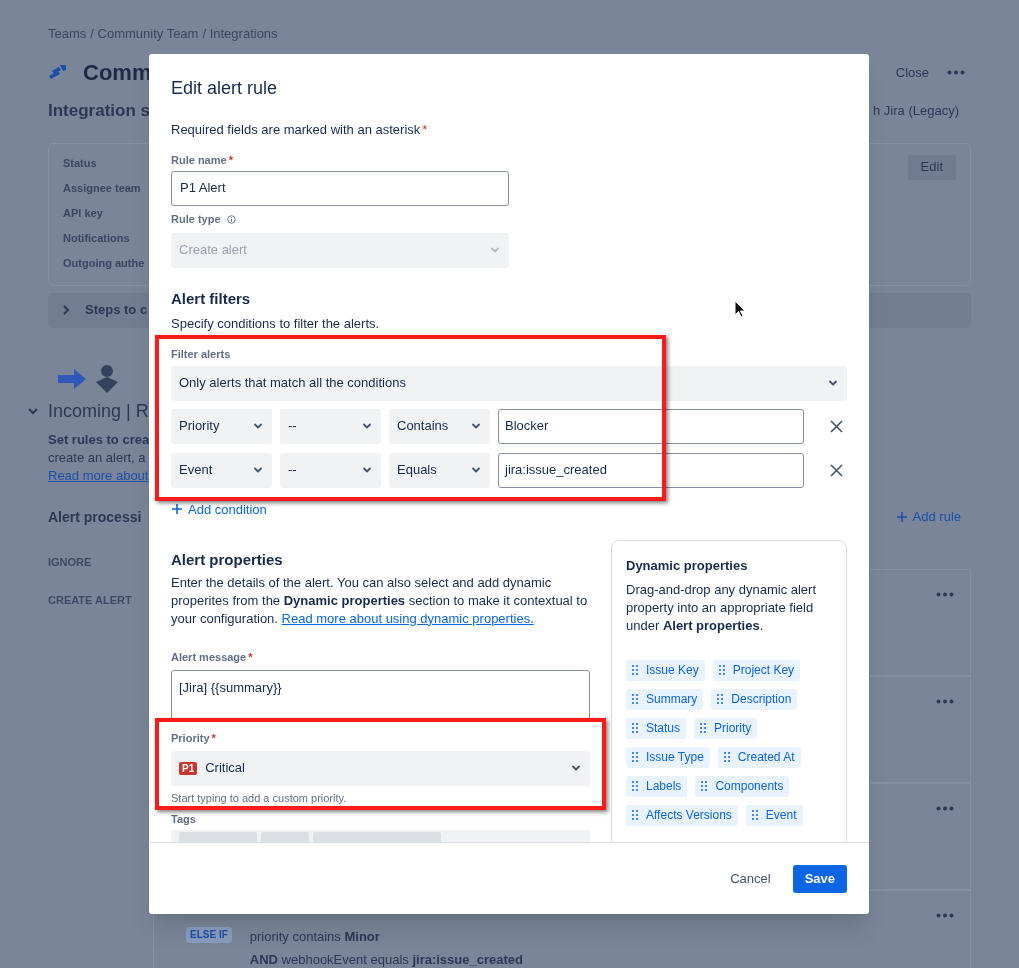  What do you see at coordinates (196, 220) in the screenshot?
I see `field-label: Rule type` at bounding box center [196, 220].